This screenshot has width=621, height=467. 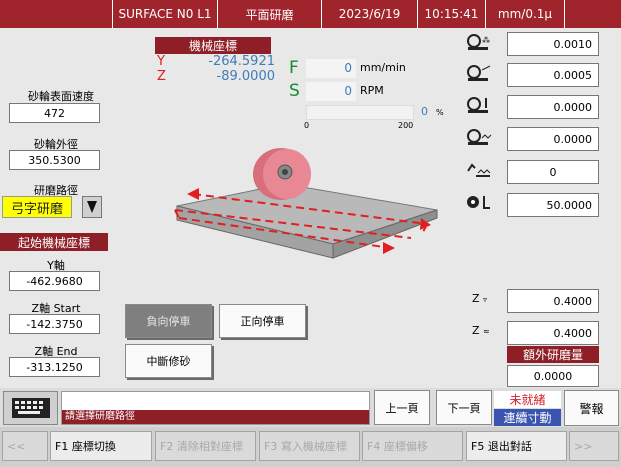 What do you see at coordinates (406, 125) in the screenshot?
I see `override-max: 200` at bounding box center [406, 125].